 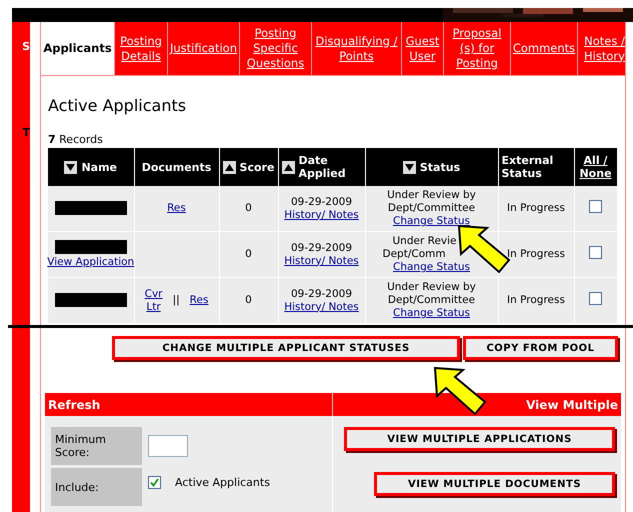 I want to click on column-header: Name, so click(x=99, y=167).